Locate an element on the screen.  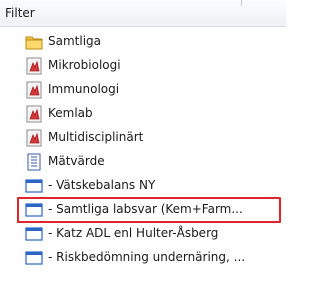
column-divider is located at coordinates (241, 3).